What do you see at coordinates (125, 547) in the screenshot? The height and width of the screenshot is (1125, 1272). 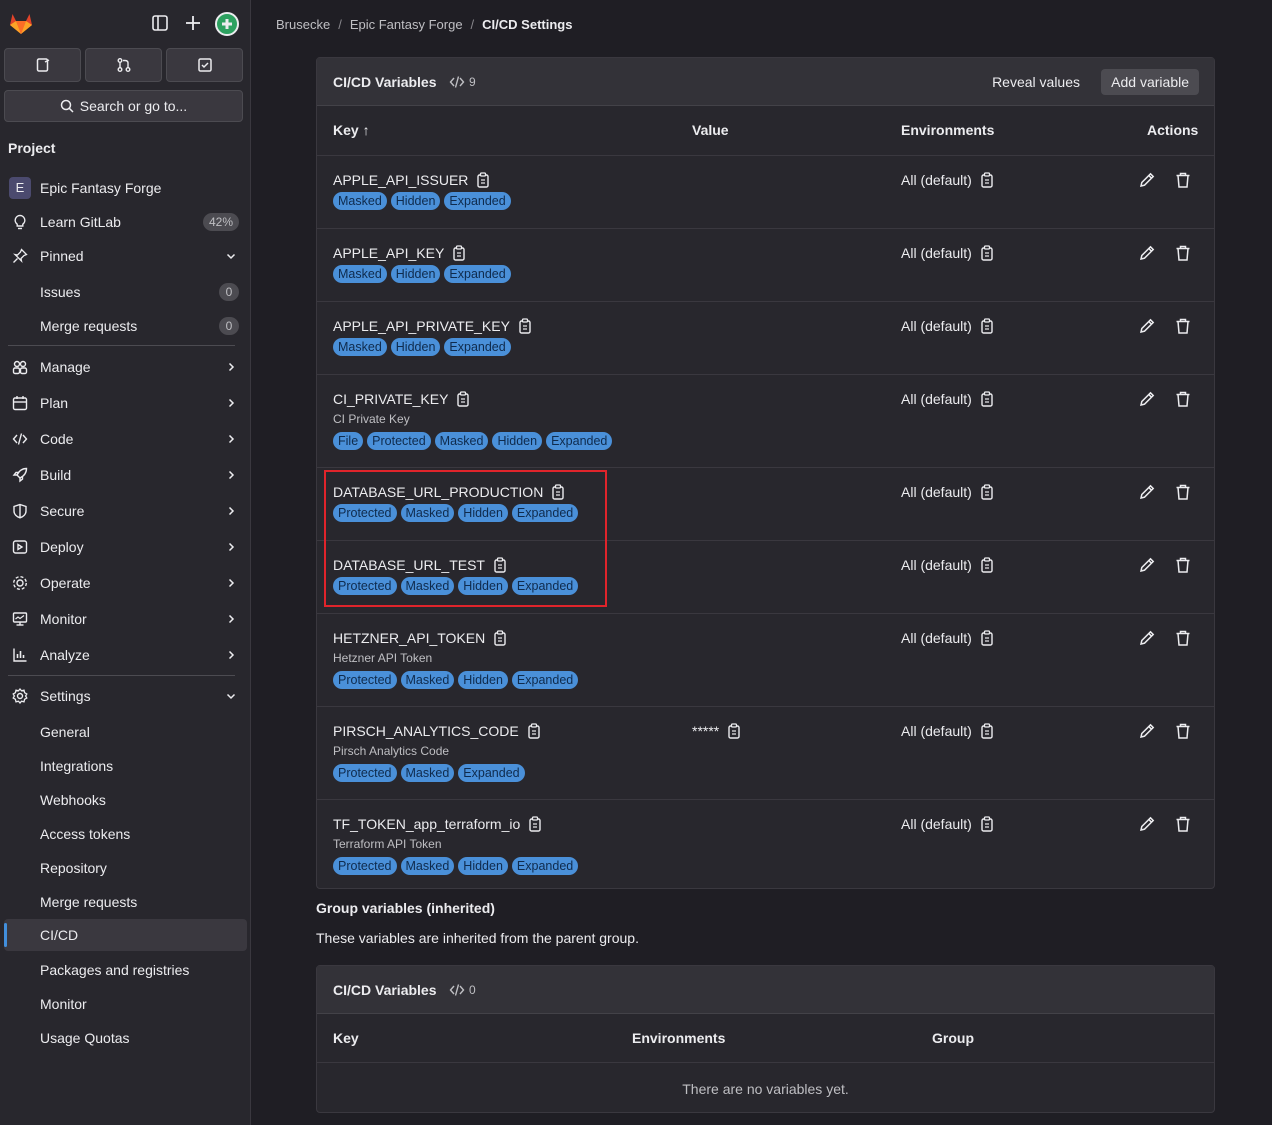 I see `sidebar-item-deploy: Deploy` at bounding box center [125, 547].